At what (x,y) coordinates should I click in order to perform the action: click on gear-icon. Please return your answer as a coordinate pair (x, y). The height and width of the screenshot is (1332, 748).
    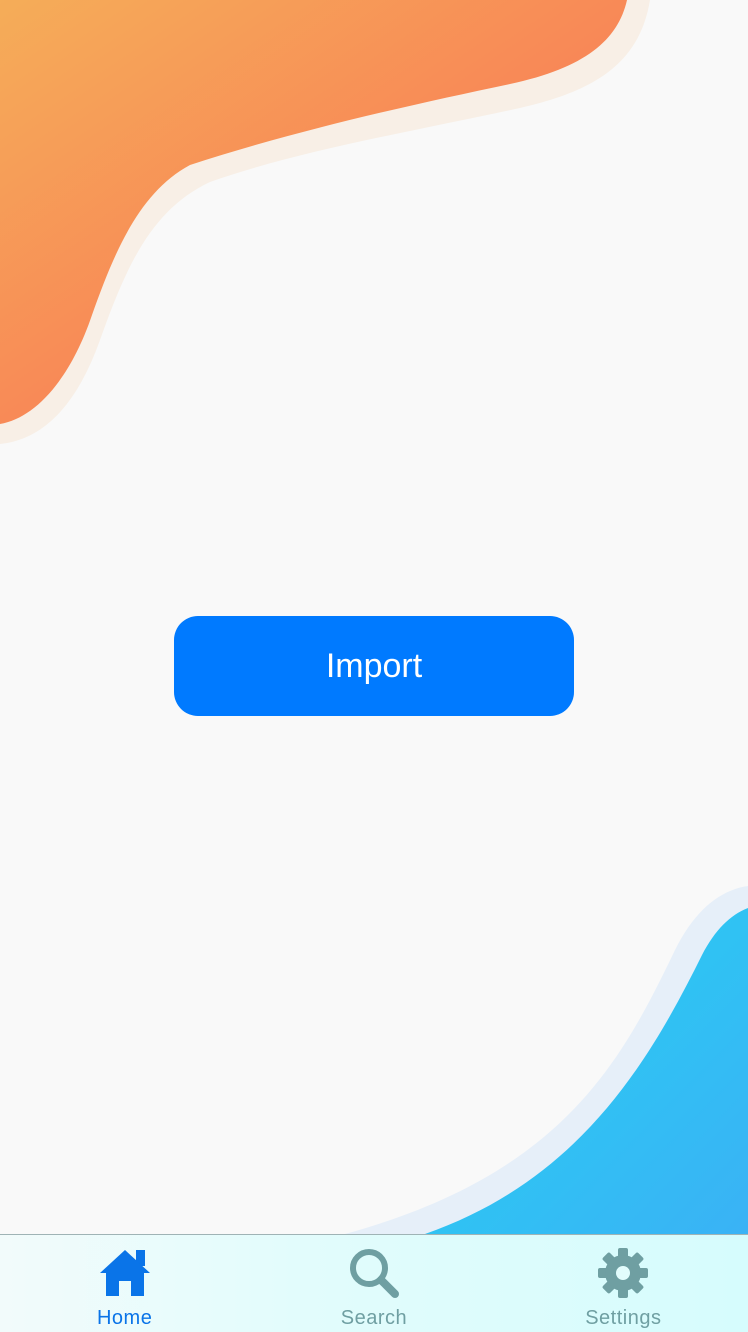
    Looking at the image, I should click on (623, 1273).